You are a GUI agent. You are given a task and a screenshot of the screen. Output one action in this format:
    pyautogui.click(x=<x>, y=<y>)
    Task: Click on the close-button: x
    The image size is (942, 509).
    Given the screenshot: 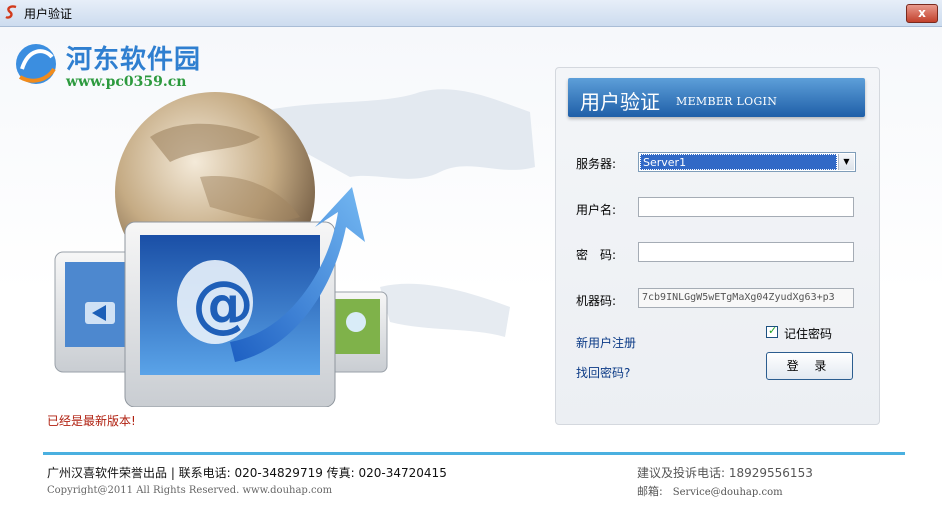 What is the action you would take?
    pyautogui.click(x=922, y=13)
    